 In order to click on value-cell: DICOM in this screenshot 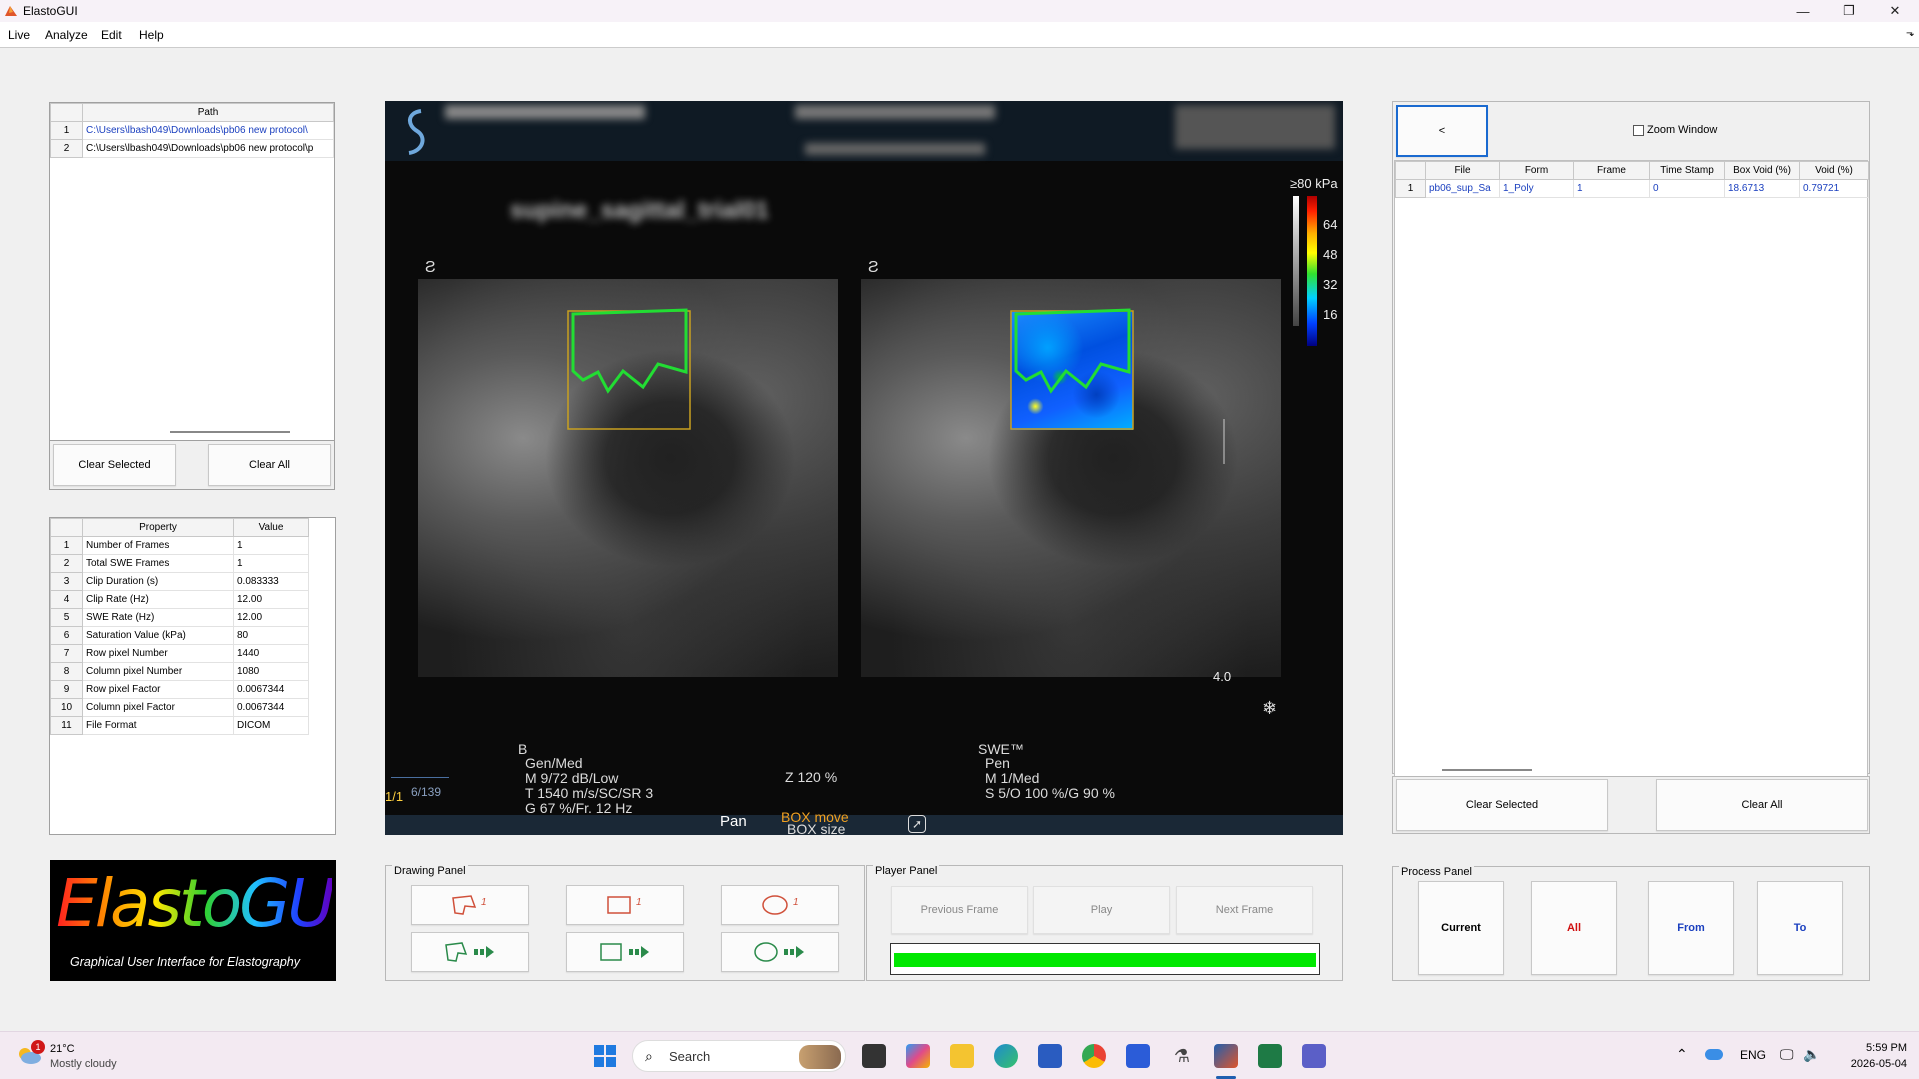, I will do `click(271, 725)`.